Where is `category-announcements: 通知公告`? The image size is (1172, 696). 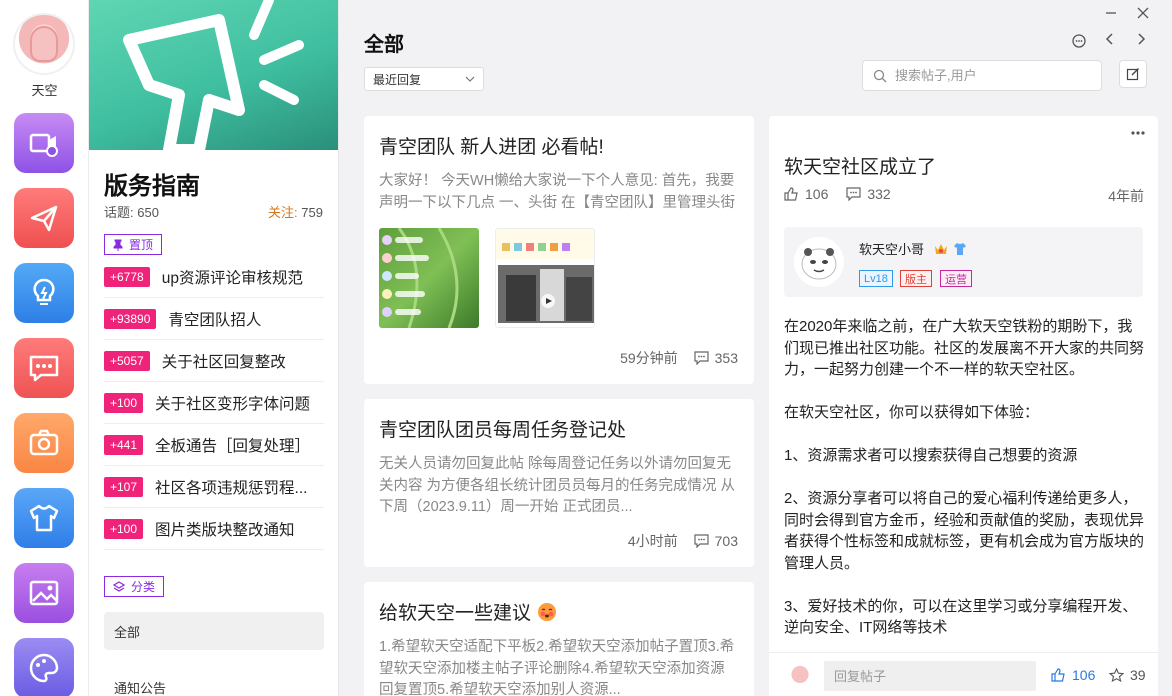
category-announcements: 通知公告 is located at coordinates (140, 687).